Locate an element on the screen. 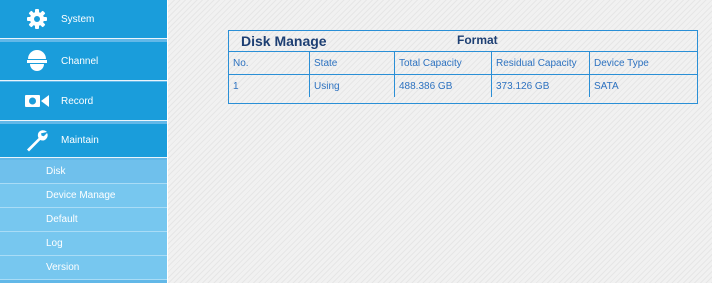  submenu-version: Version is located at coordinates (83, 268).